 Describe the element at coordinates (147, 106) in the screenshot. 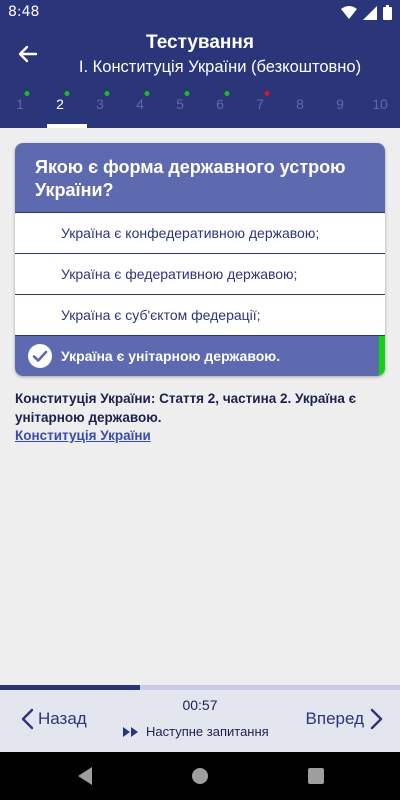

I see `question-tab-4: 4` at that location.